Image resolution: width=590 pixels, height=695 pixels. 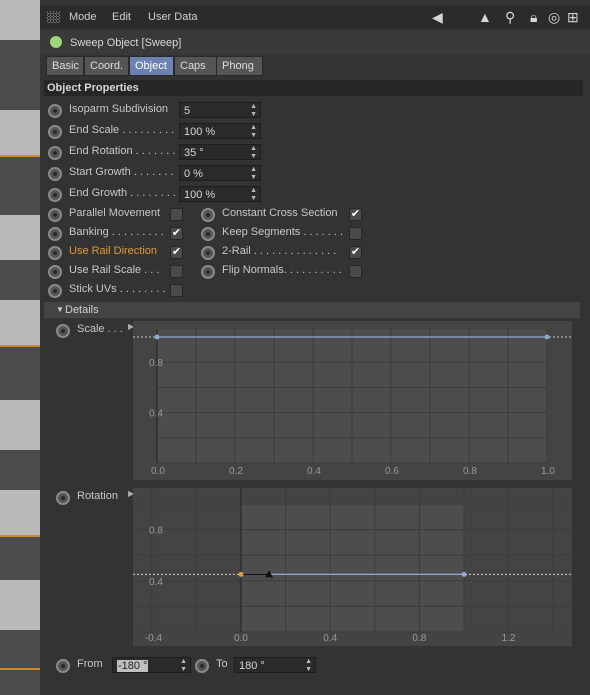 What do you see at coordinates (573, 17) in the screenshot?
I see `new-panel-icon: ⊞` at bounding box center [573, 17].